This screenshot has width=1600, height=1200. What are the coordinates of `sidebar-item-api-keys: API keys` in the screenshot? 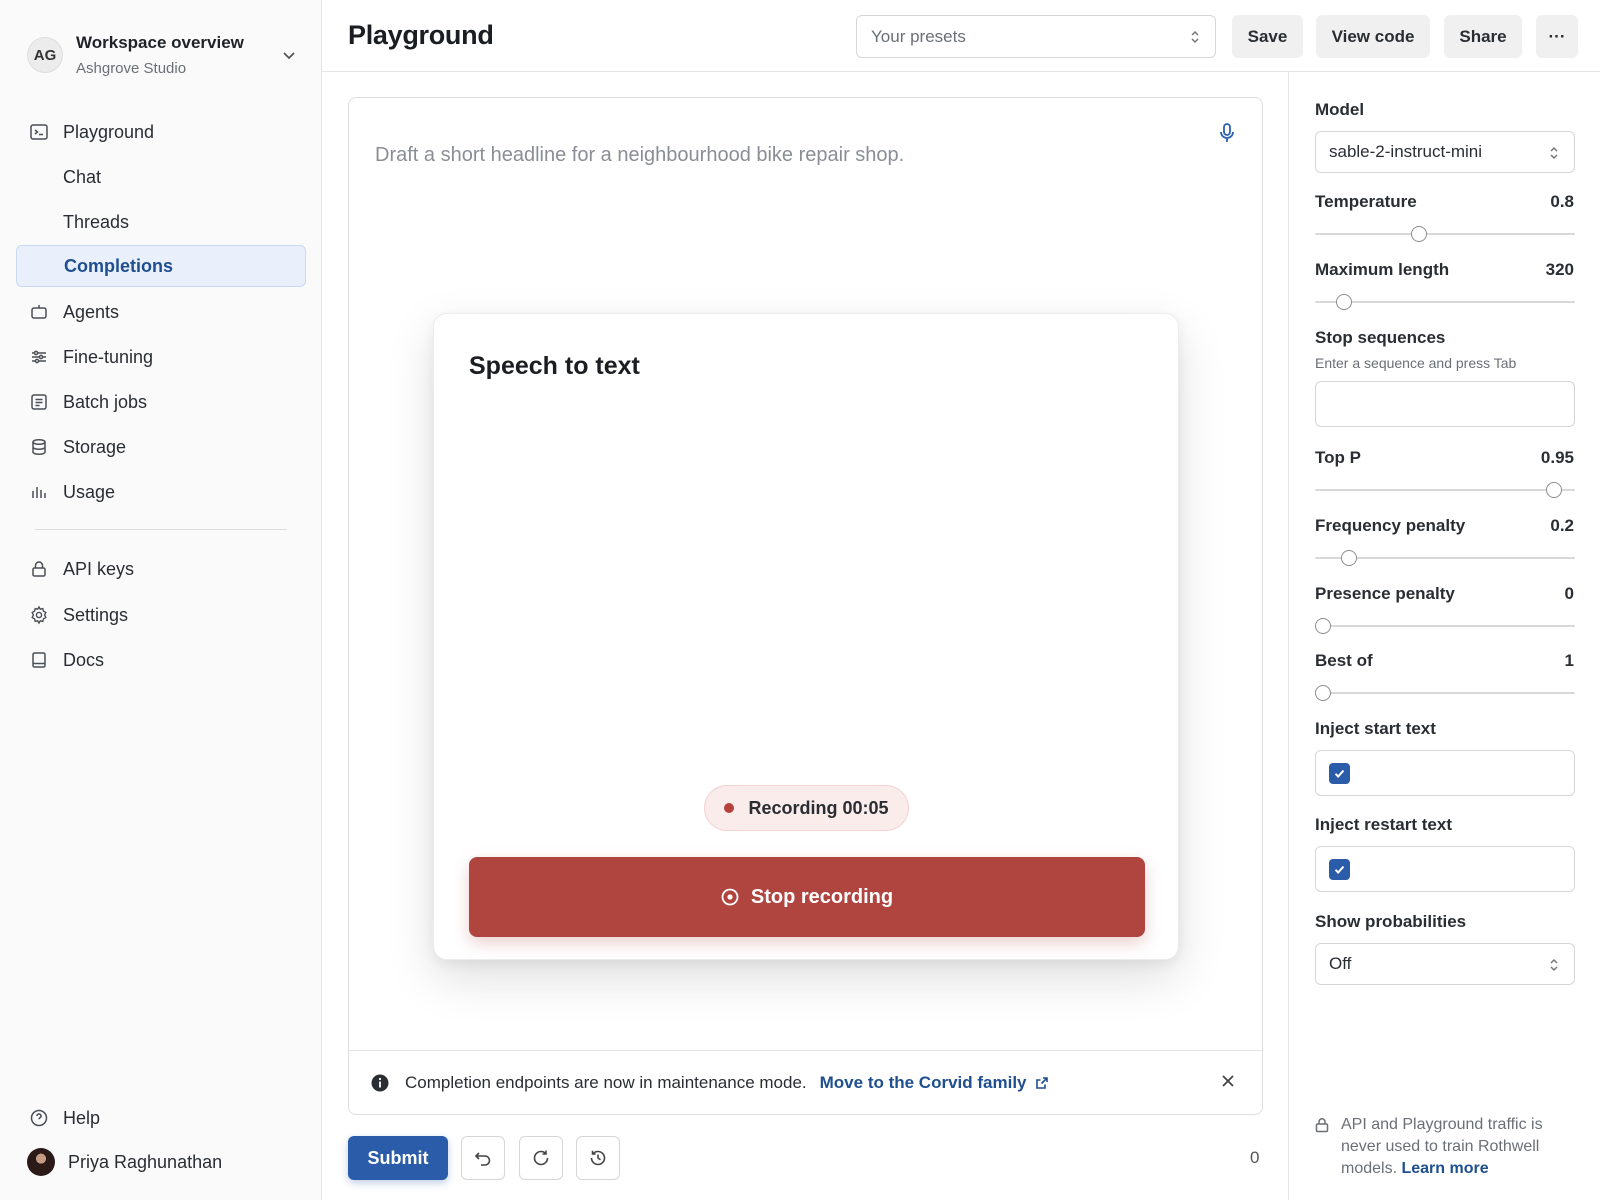 It's located at (161, 569).